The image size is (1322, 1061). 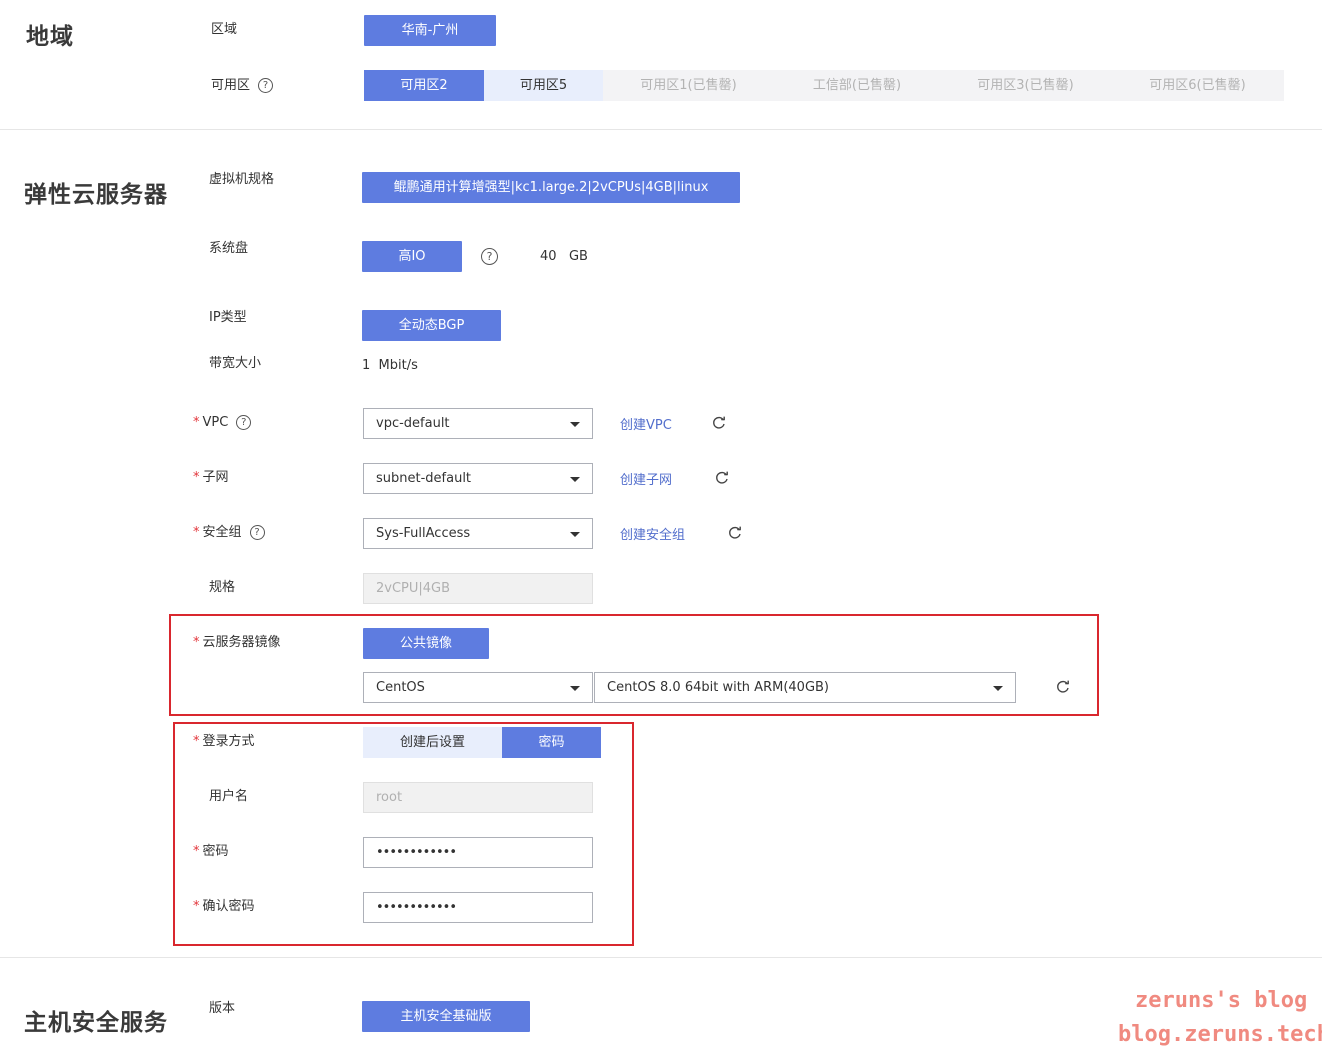 I want to click on spec-field: 2vCPU|4GB, so click(x=478, y=588).